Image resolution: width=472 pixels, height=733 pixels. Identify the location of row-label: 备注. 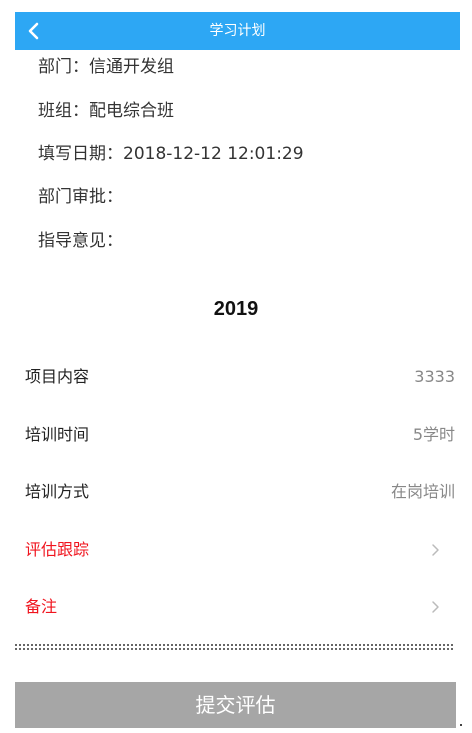
(41, 606).